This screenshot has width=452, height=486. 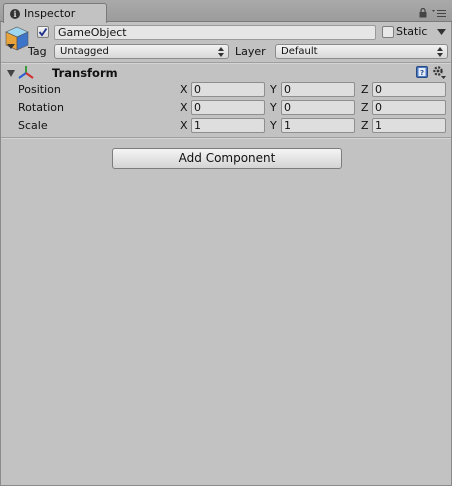 I want to click on name-field: GameObject, so click(x=215, y=32).